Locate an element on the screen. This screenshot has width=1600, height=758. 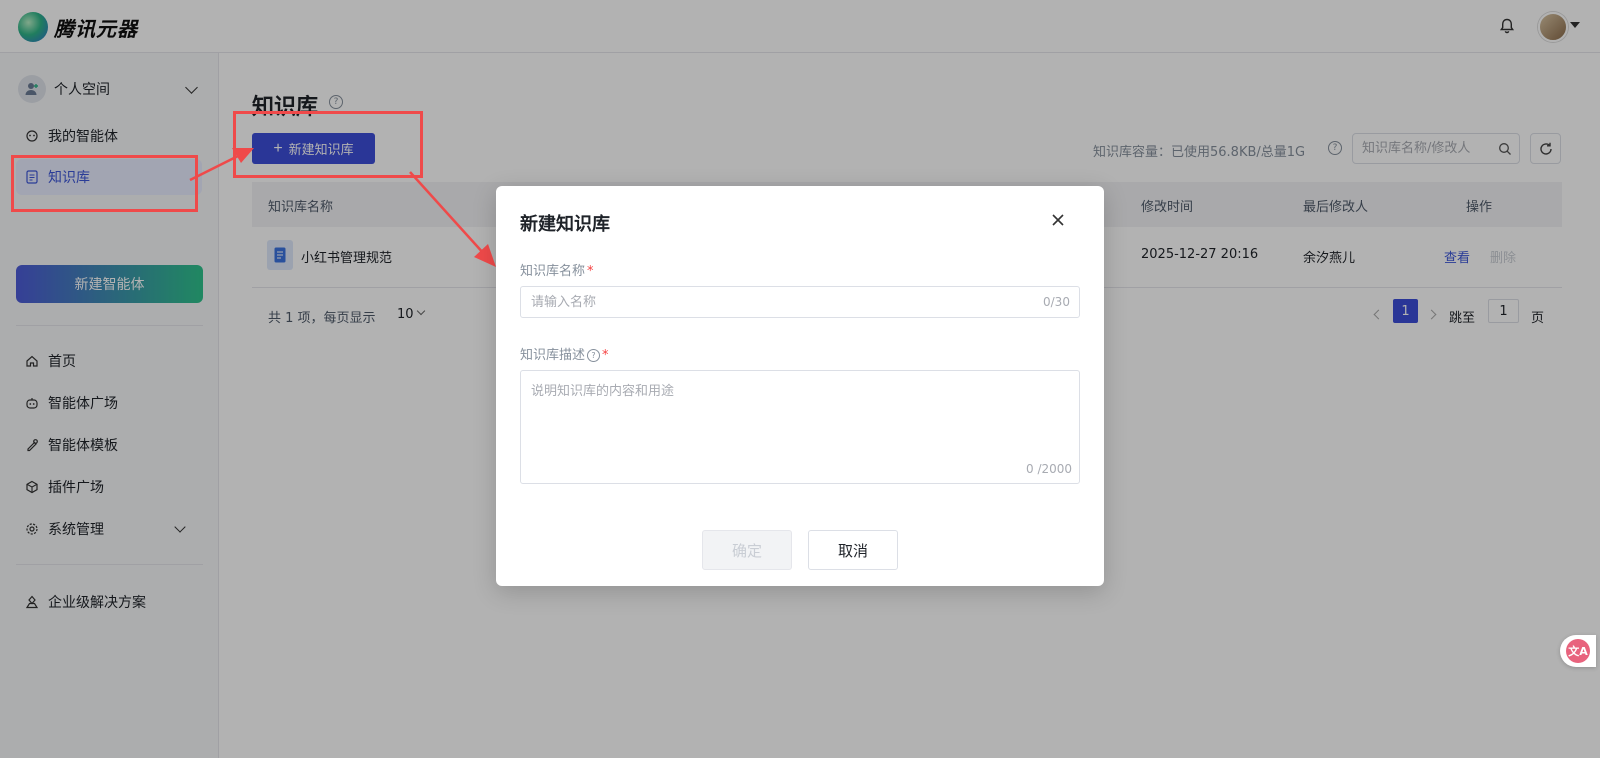
desc-field-label: 知识库描述? * is located at coordinates (564, 353).